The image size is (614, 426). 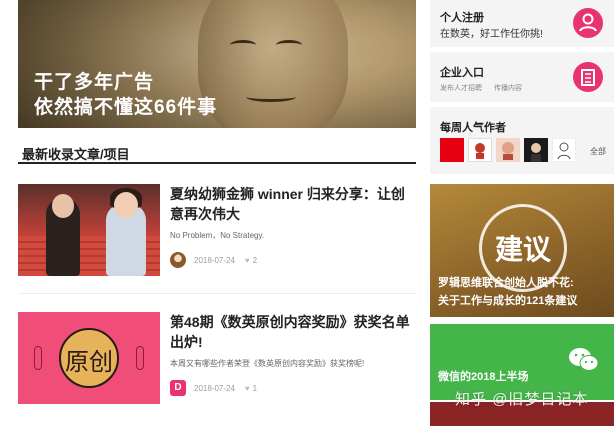 I want to click on company-subtitle-hiring: 发布人才招聘, so click(x=461, y=88).